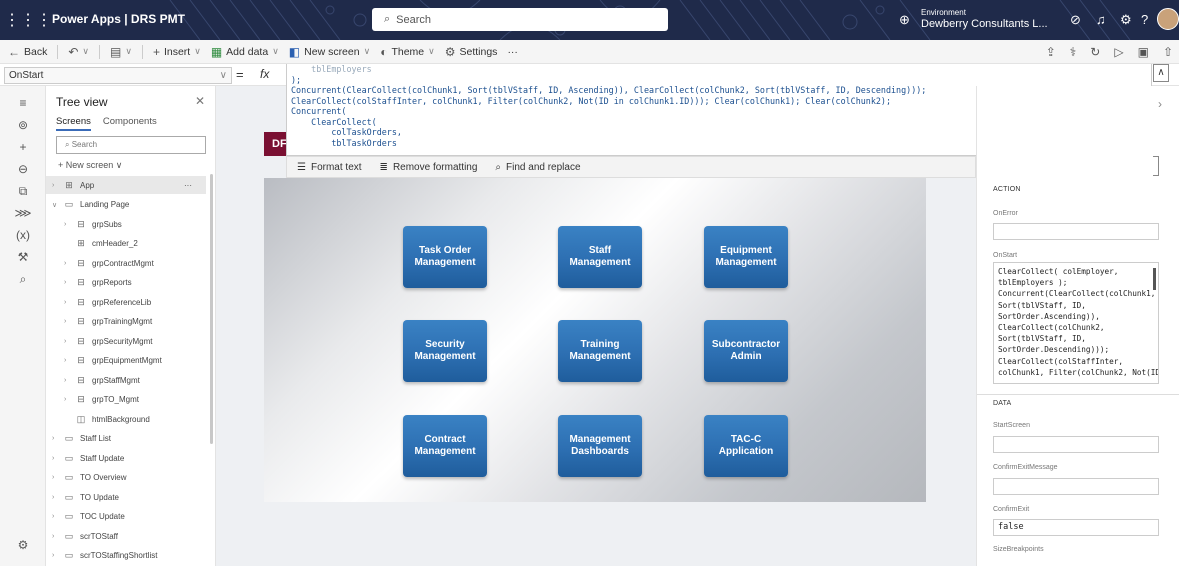  What do you see at coordinates (126, 478) in the screenshot?
I see `tree-item: › ▭ TO Overview` at bounding box center [126, 478].